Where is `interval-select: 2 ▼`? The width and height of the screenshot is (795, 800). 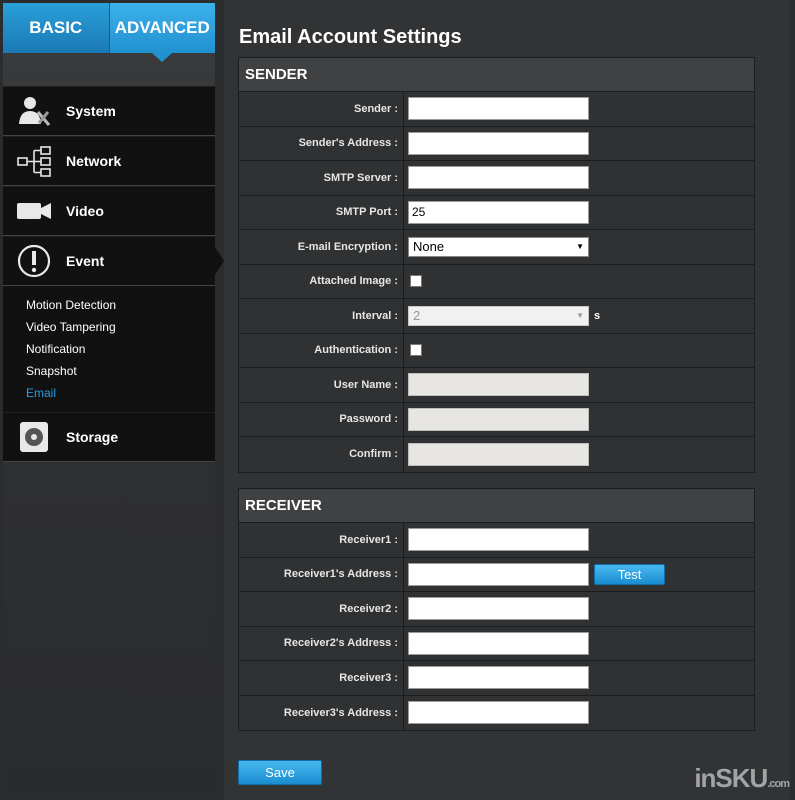
interval-select: 2 ▼ is located at coordinates (498, 315).